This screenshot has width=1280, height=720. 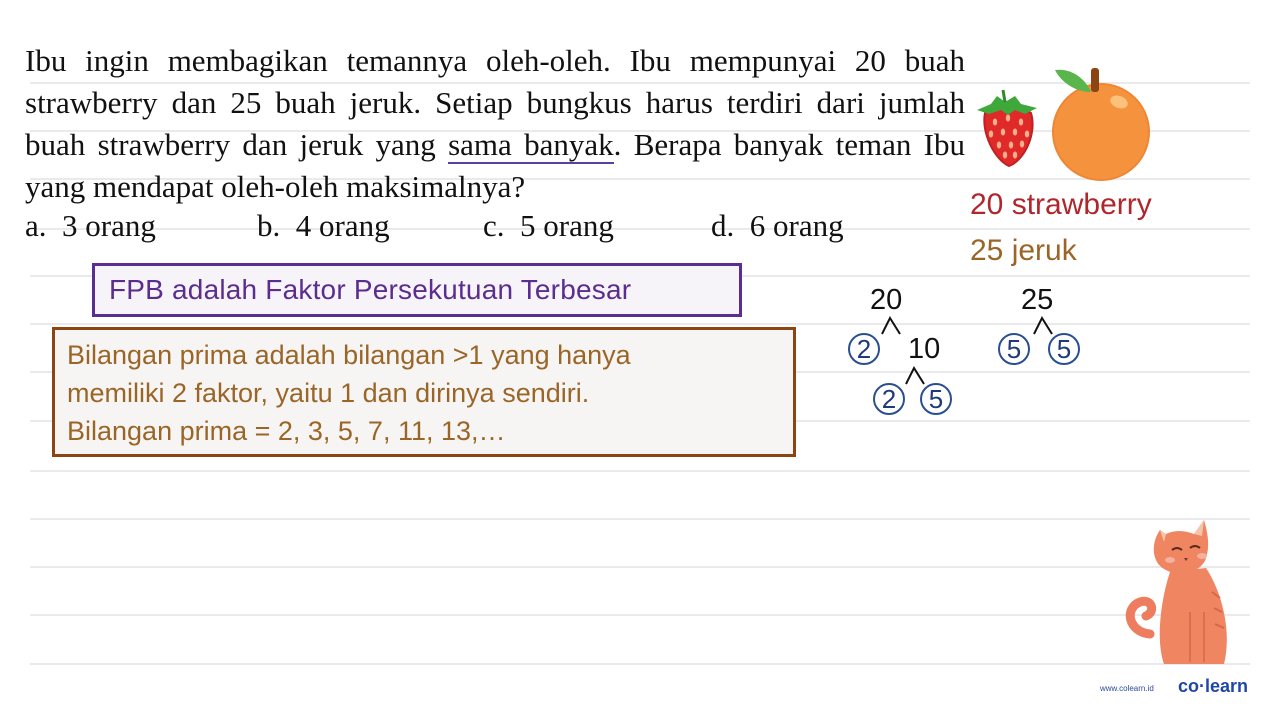 What do you see at coordinates (109, 225) in the screenshot?
I see `option-text: 3 orang` at bounding box center [109, 225].